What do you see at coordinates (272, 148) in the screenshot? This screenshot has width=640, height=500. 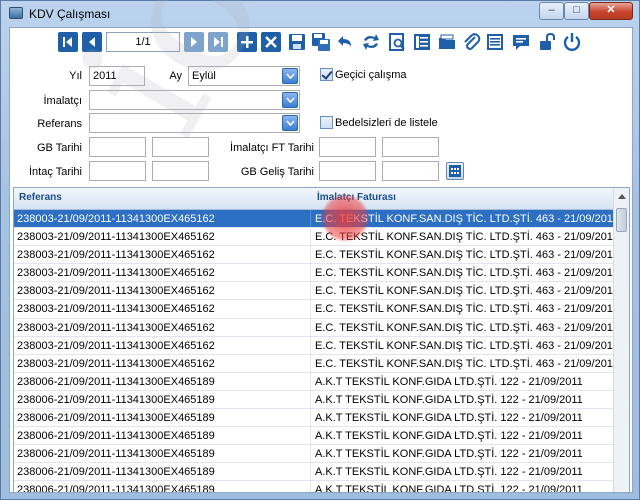 I see `imalatci-ft-label: İmalatçı FT Tarihi` at bounding box center [272, 148].